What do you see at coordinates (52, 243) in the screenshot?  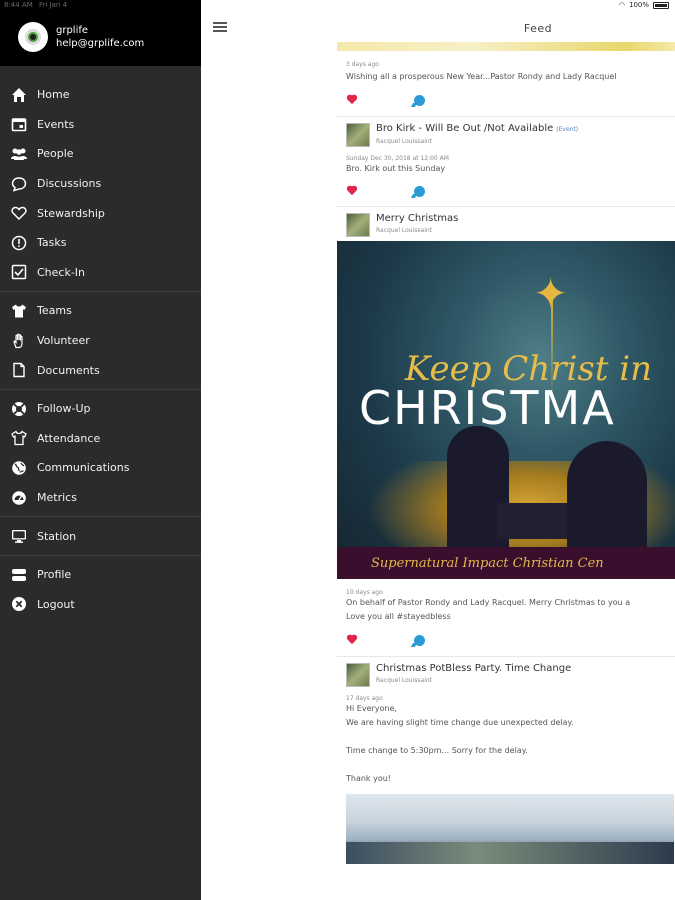 I see `sidebar-item-label: Tasks` at bounding box center [52, 243].